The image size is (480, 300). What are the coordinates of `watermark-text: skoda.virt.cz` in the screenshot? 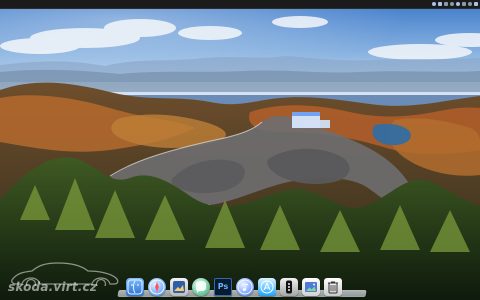 It's located at (53, 287).